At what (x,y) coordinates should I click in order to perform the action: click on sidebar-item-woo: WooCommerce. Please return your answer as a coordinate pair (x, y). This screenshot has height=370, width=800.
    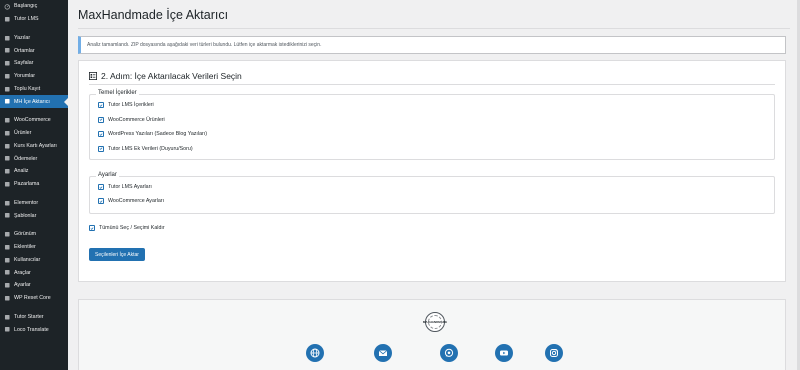
    Looking at the image, I should click on (34, 120).